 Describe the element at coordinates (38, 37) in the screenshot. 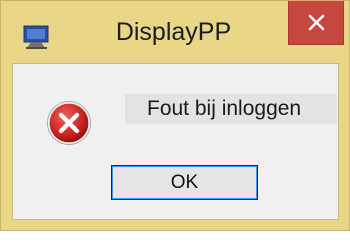

I see `monitor-icon` at that location.